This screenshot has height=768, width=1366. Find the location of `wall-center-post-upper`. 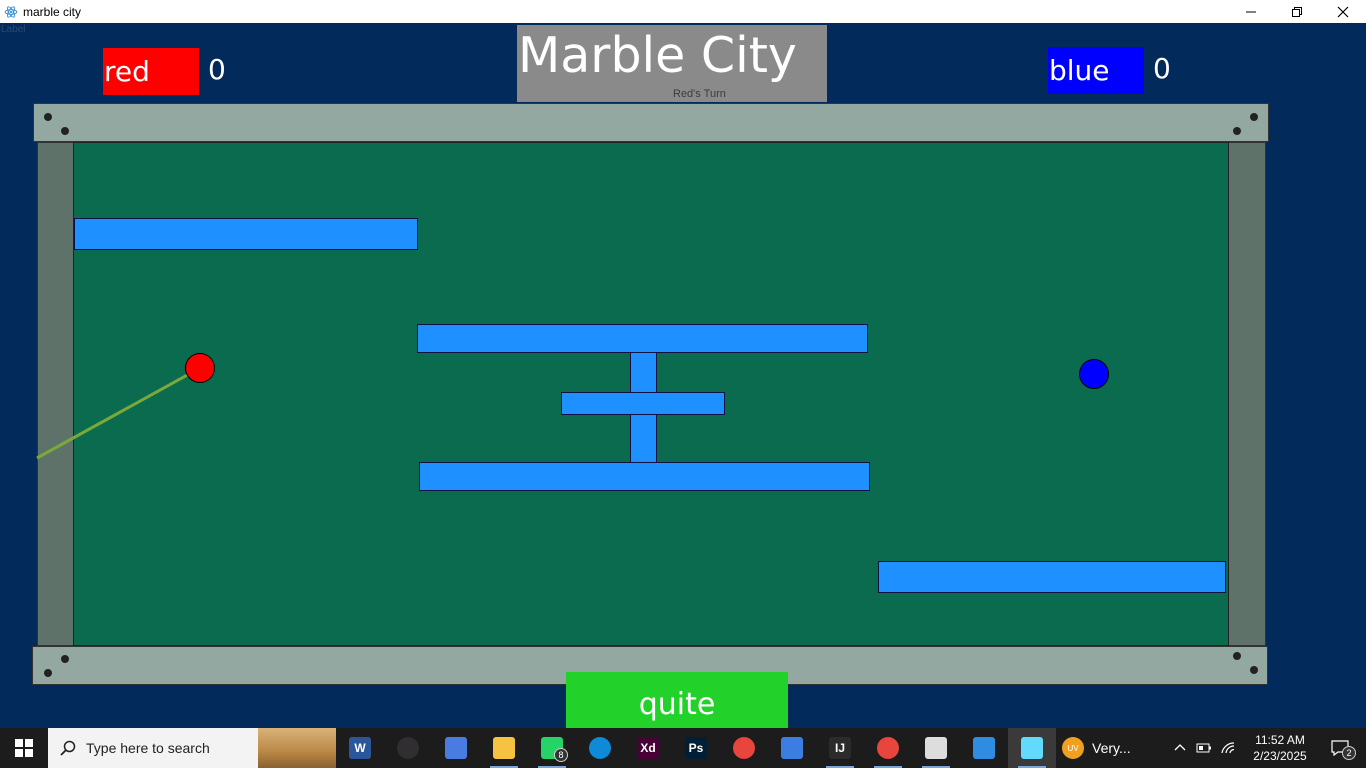

wall-center-post-upper is located at coordinates (643, 373).